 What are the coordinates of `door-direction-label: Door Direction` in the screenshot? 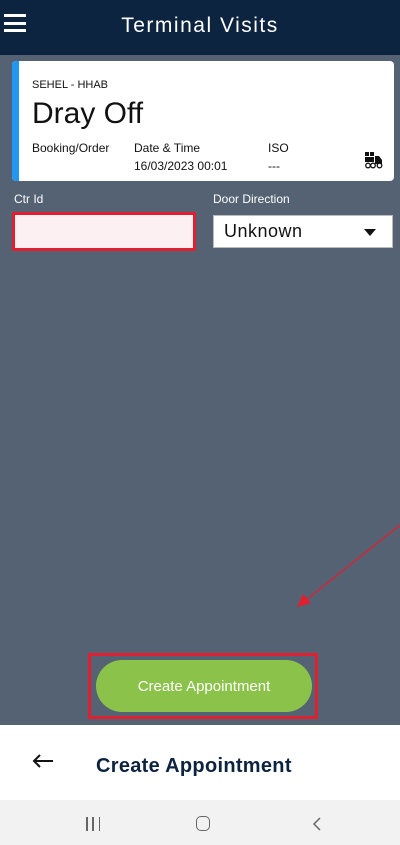 It's located at (251, 199).